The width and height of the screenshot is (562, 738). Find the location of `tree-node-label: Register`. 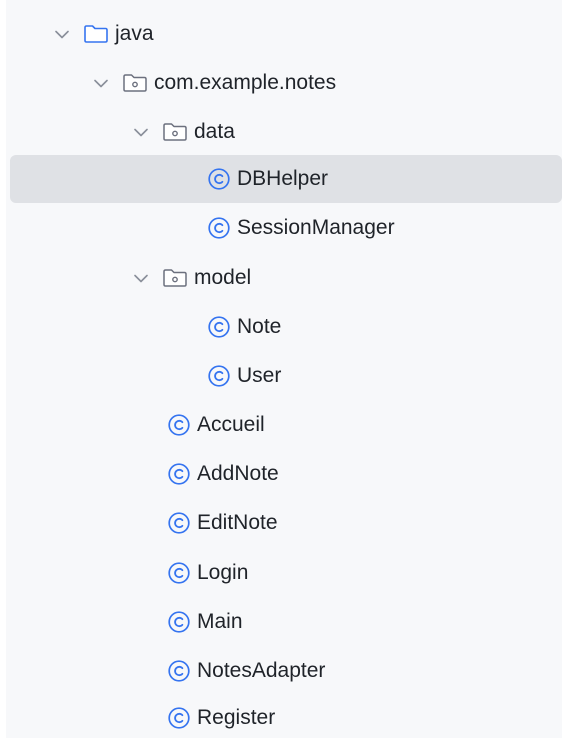

tree-node-label: Register is located at coordinates (236, 717).